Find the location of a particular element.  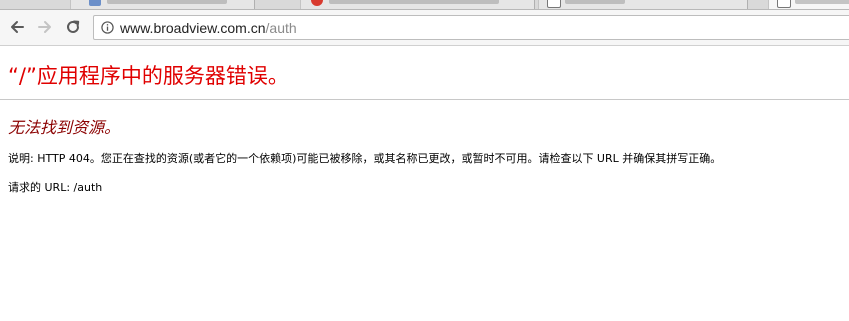

url-text: www.broadview.com.cn/auth is located at coordinates (208, 28).